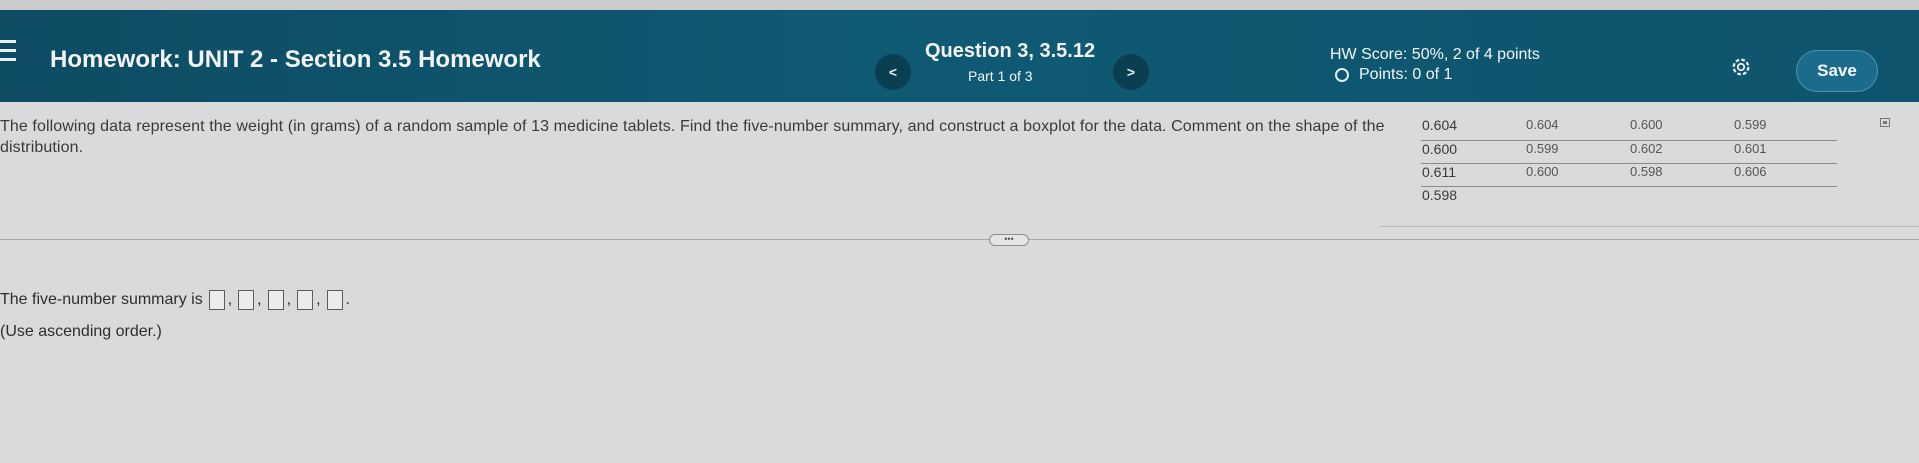 Image resolution: width=1919 pixels, height=463 pixels. What do you see at coordinates (216, 300) in the screenshot?
I see `answer-input-minimum` at bounding box center [216, 300].